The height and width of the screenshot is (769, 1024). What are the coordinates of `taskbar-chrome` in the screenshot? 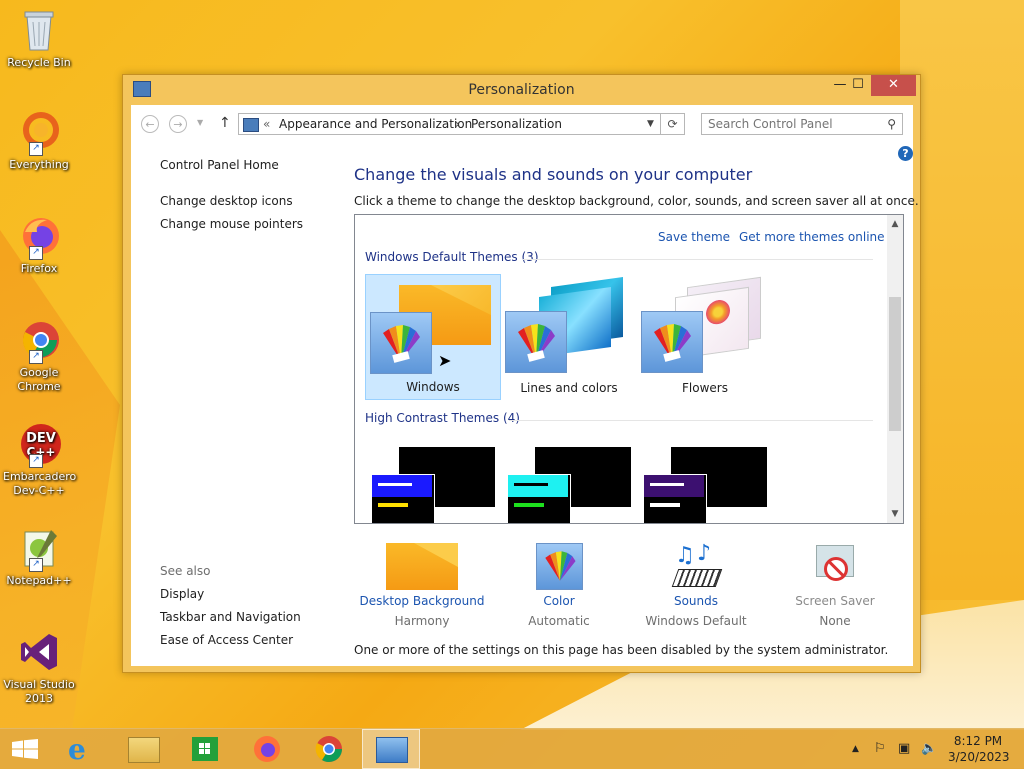 It's located at (330, 749).